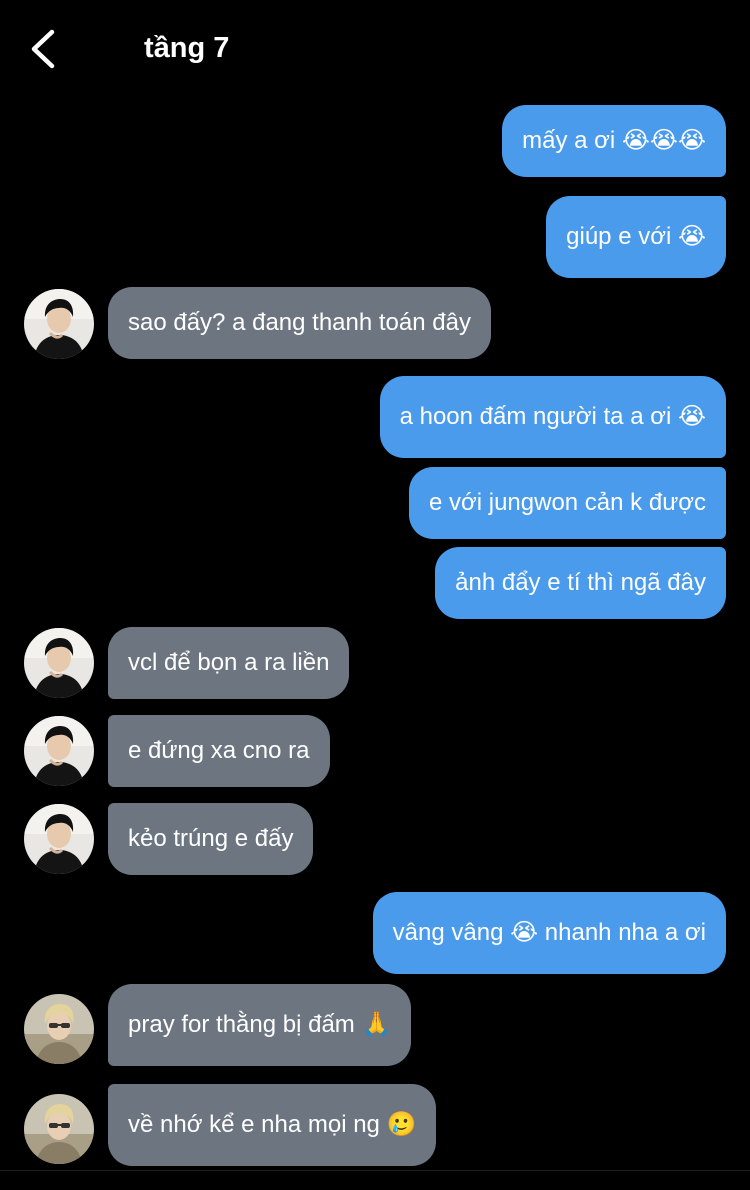 The image size is (750, 1190). I want to click on message-bubble-received: về nhớ kể e nha mọi ng 🥲, so click(272, 1125).